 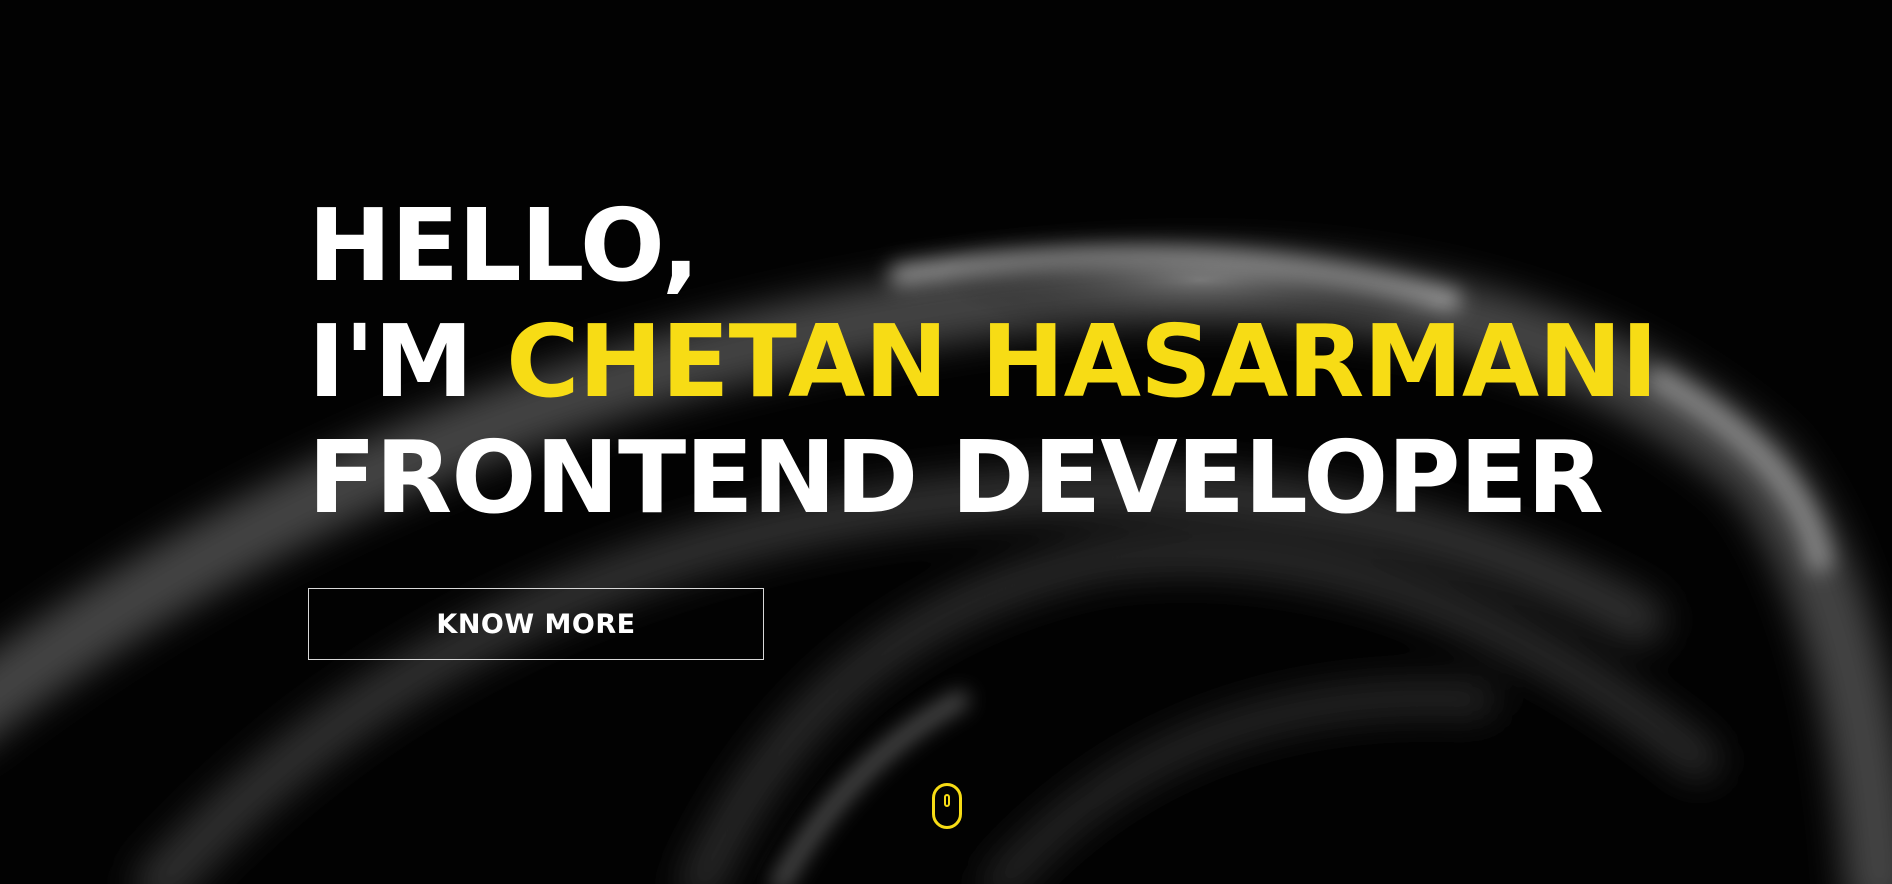 What do you see at coordinates (536, 624) in the screenshot?
I see `know-more-button: KNOW MORE` at bounding box center [536, 624].